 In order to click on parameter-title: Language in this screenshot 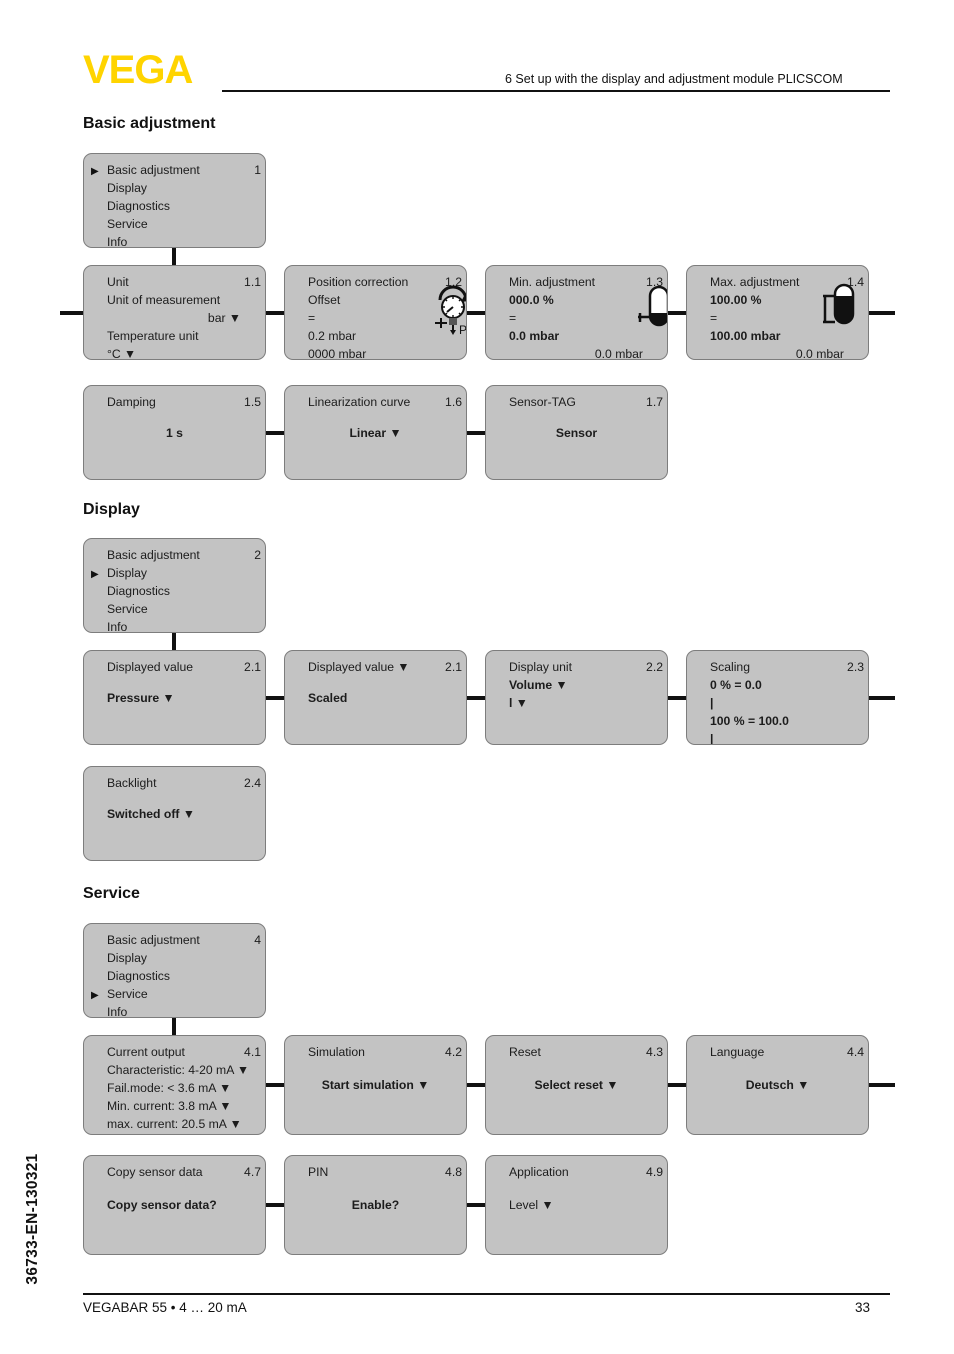, I will do `click(737, 1052)`.